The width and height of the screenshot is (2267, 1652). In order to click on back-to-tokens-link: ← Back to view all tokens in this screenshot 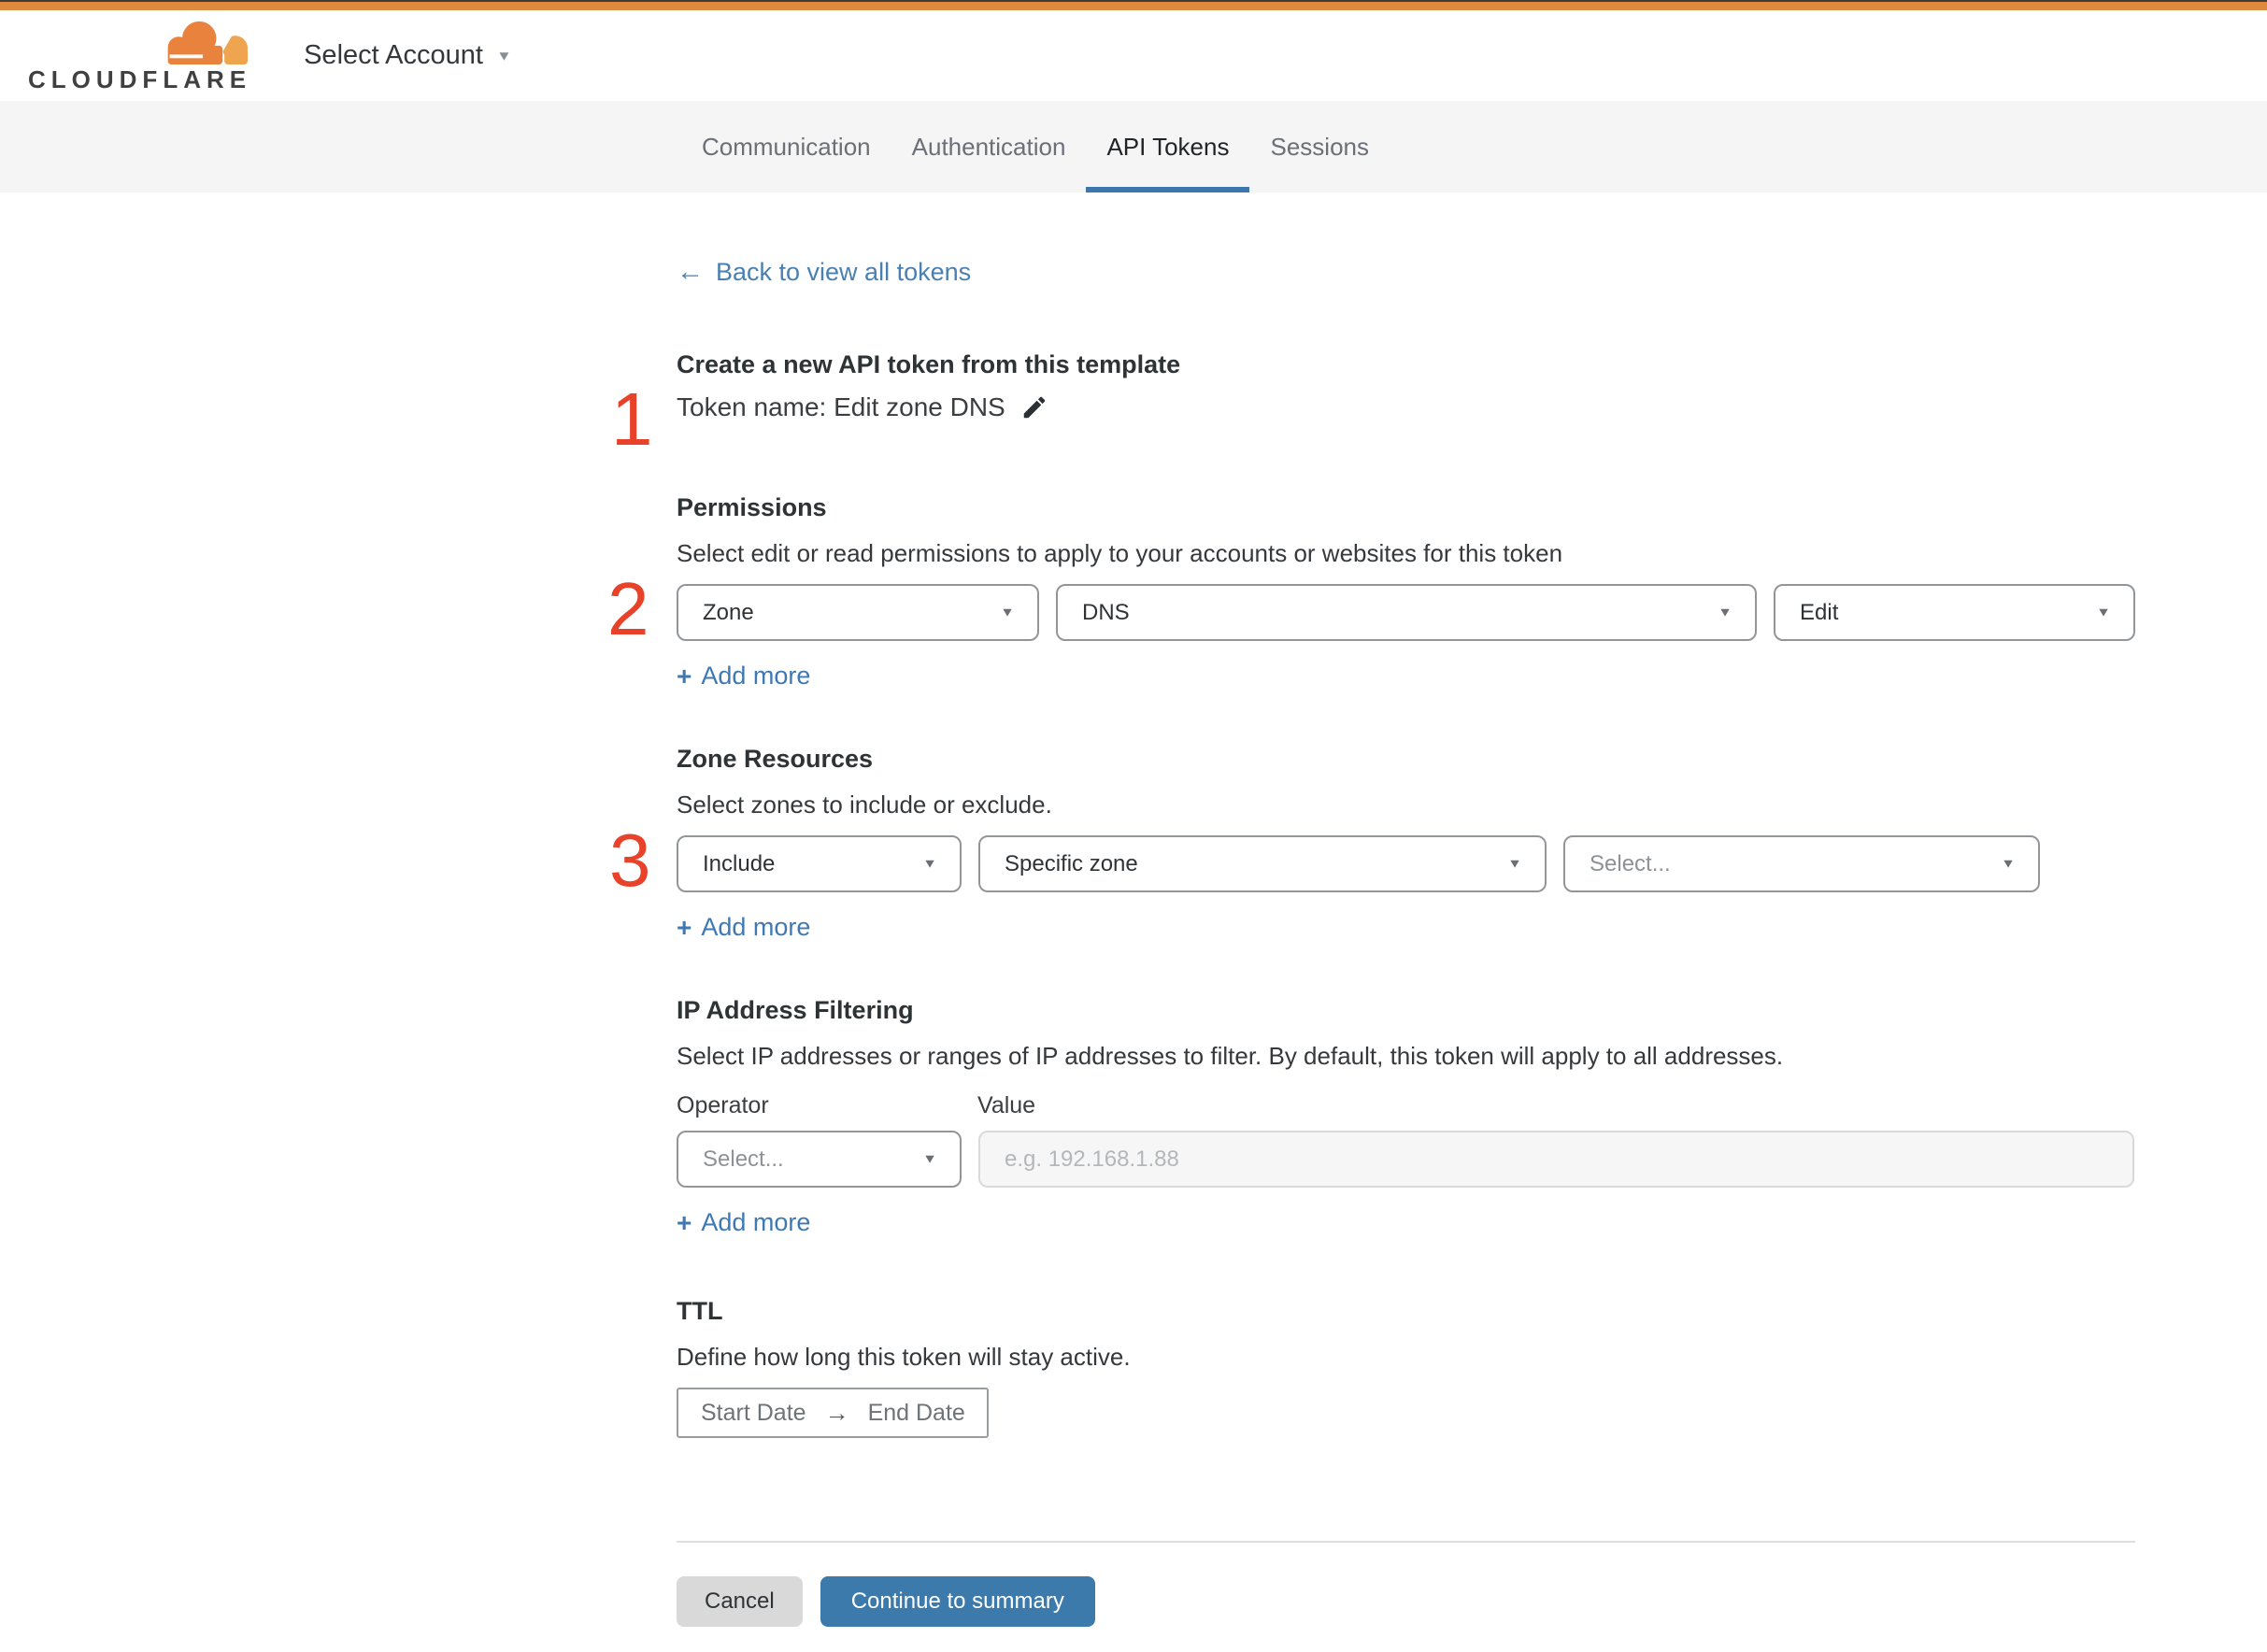, I will do `click(824, 273)`.